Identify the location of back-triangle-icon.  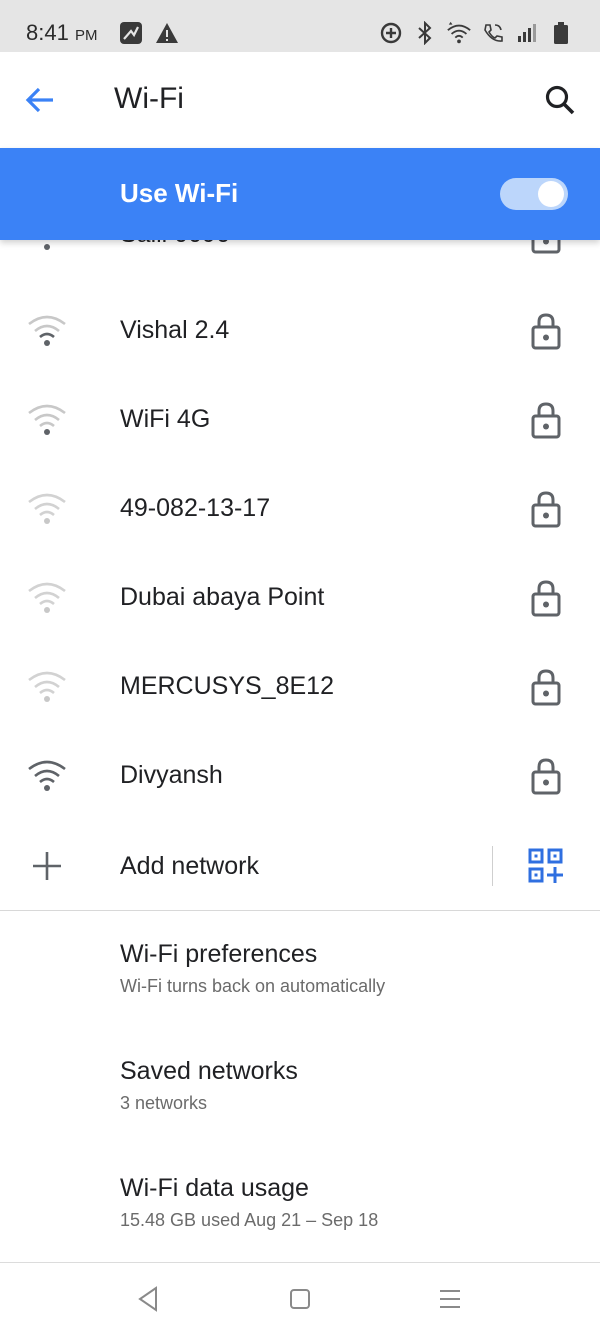
(147, 1299).